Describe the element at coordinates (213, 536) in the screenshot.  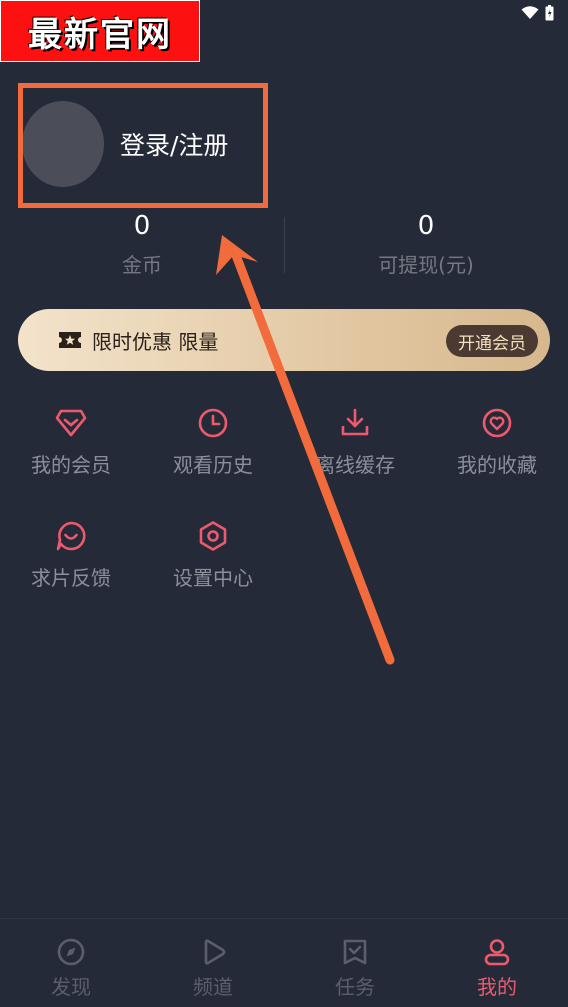
I see `hexagon-settings-icon` at that location.